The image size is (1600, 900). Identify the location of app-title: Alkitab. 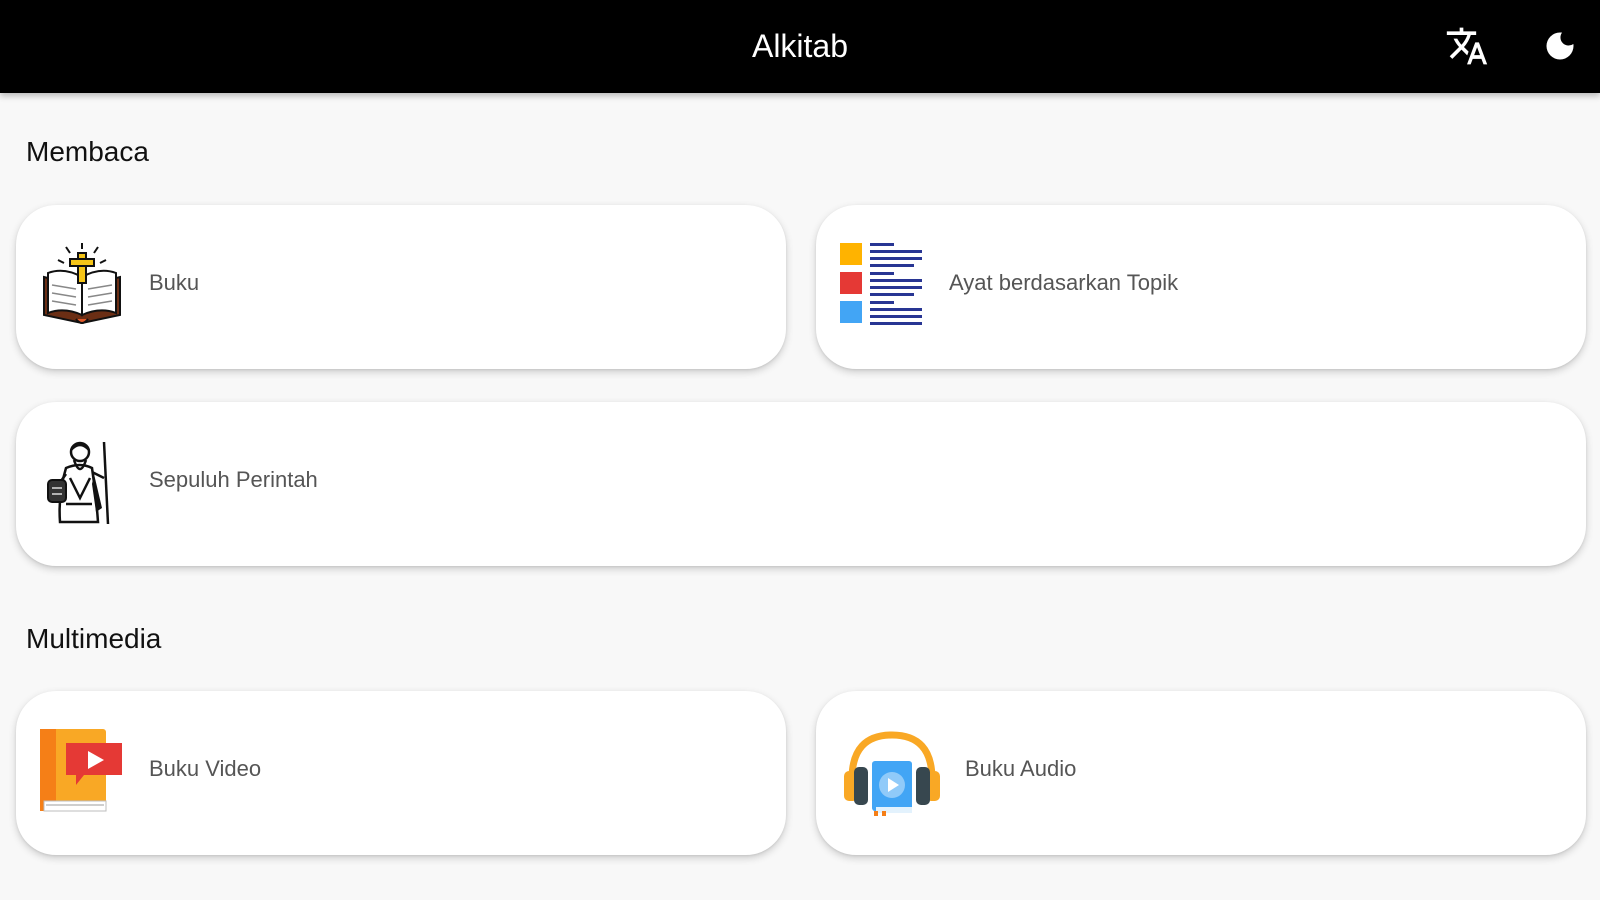
(800, 46).